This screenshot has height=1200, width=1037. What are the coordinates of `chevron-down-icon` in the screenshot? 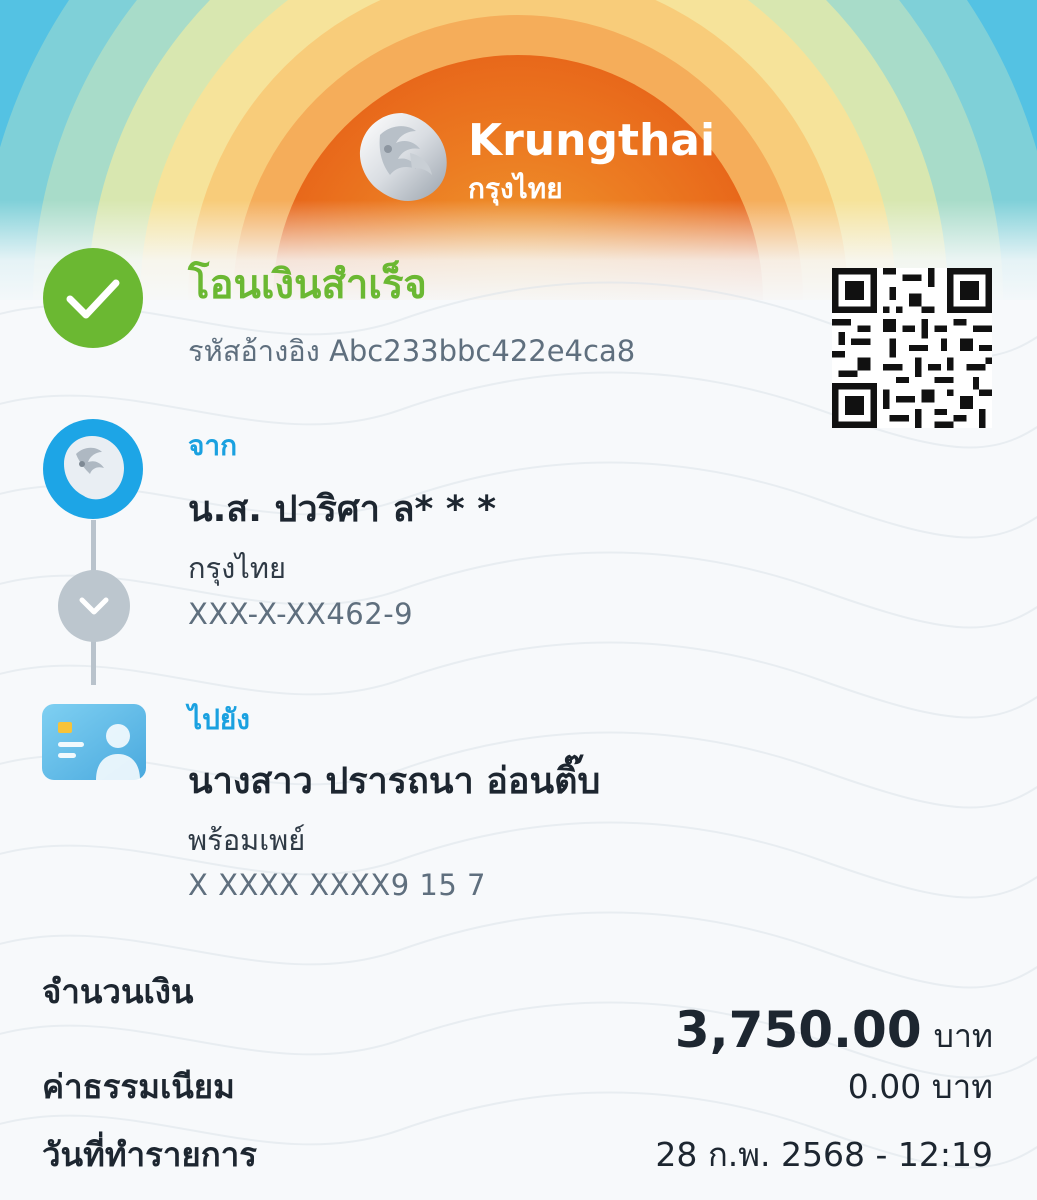 It's located at (94, 606).